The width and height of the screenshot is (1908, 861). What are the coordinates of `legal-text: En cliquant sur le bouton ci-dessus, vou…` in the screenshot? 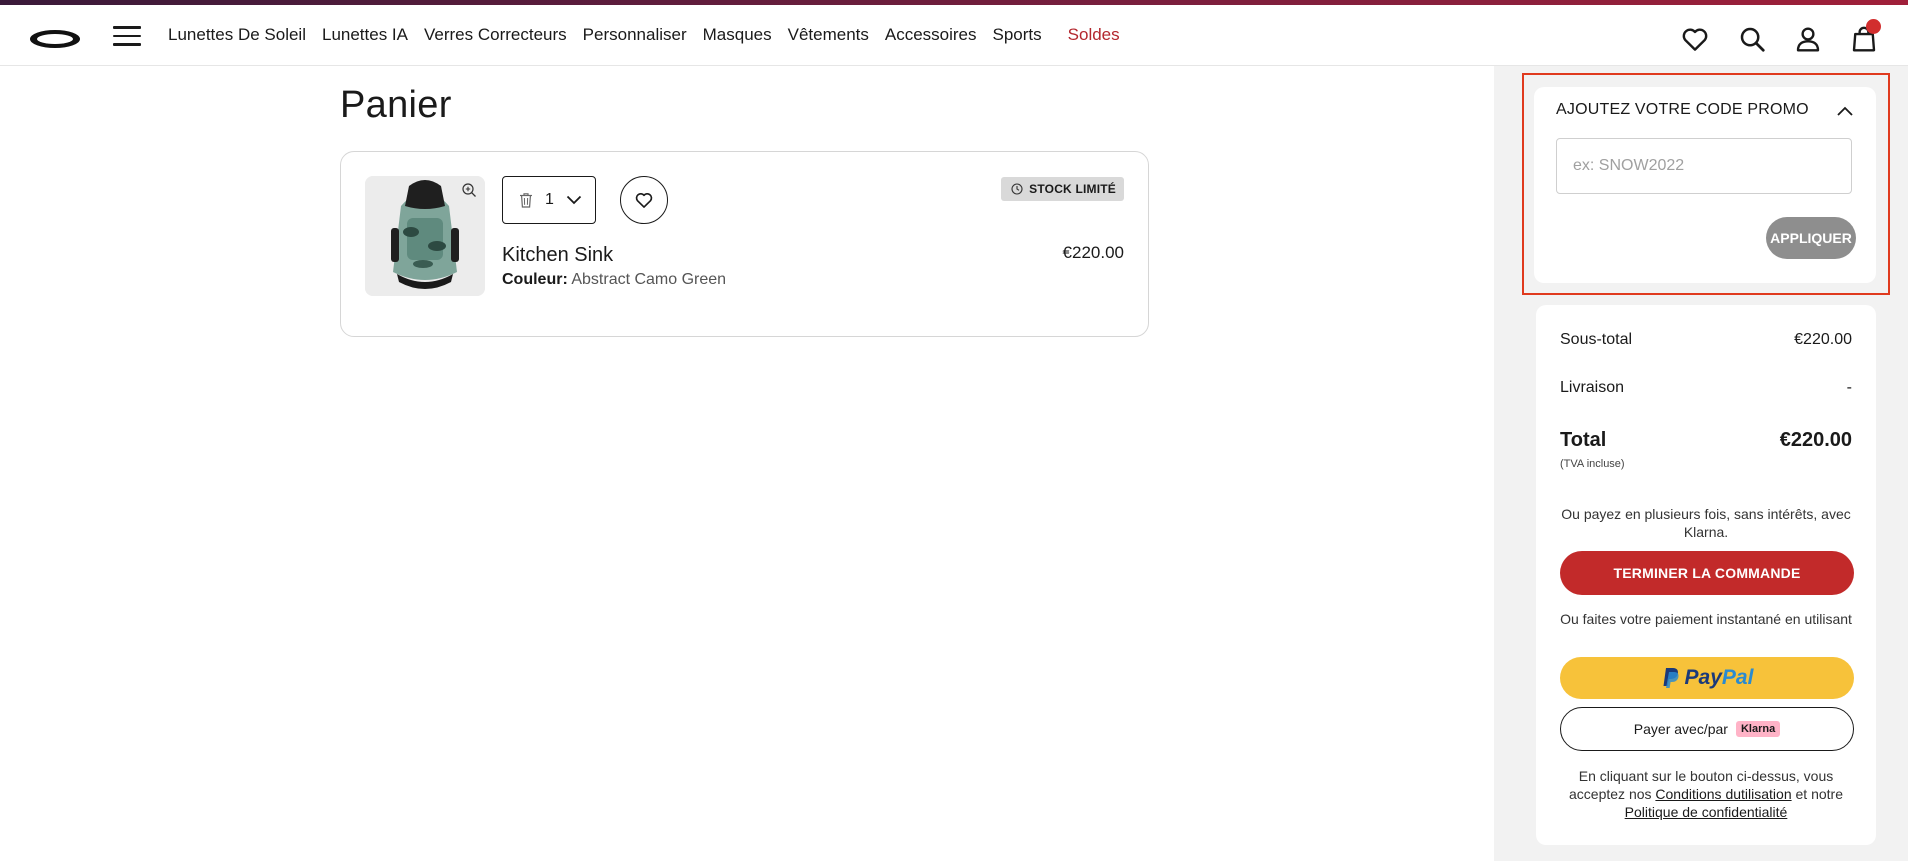 It's located at (1706, 794).